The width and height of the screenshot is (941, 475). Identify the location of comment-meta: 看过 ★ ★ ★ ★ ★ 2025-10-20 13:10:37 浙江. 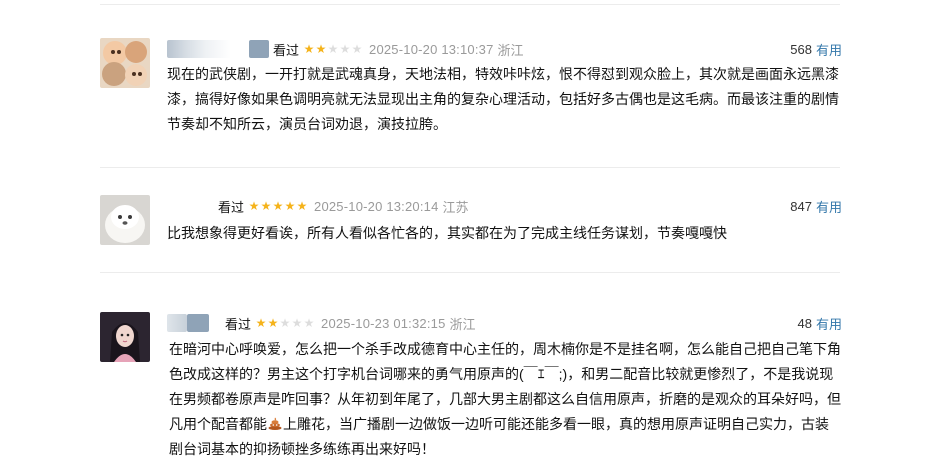
(345, 49).